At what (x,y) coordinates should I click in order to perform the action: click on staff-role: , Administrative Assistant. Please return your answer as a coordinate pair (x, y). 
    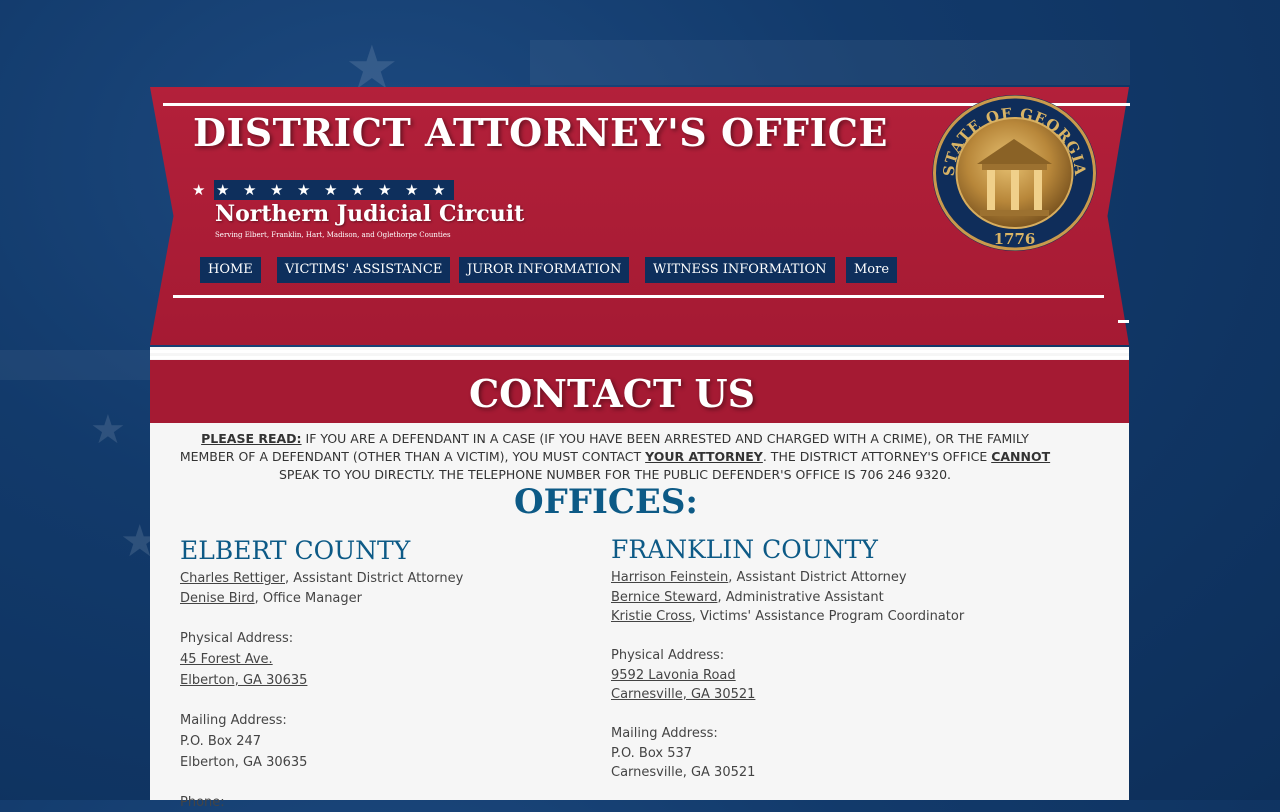
    Looking at the image, I should click on (800, 597).